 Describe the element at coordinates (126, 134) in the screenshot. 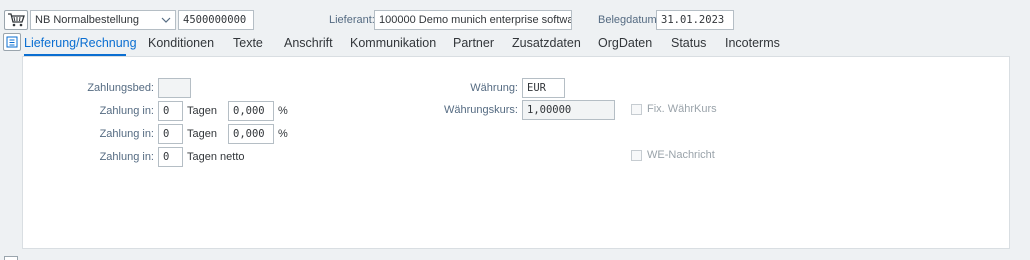

I see `zahlung2-label: Zahlung in:` at that location.